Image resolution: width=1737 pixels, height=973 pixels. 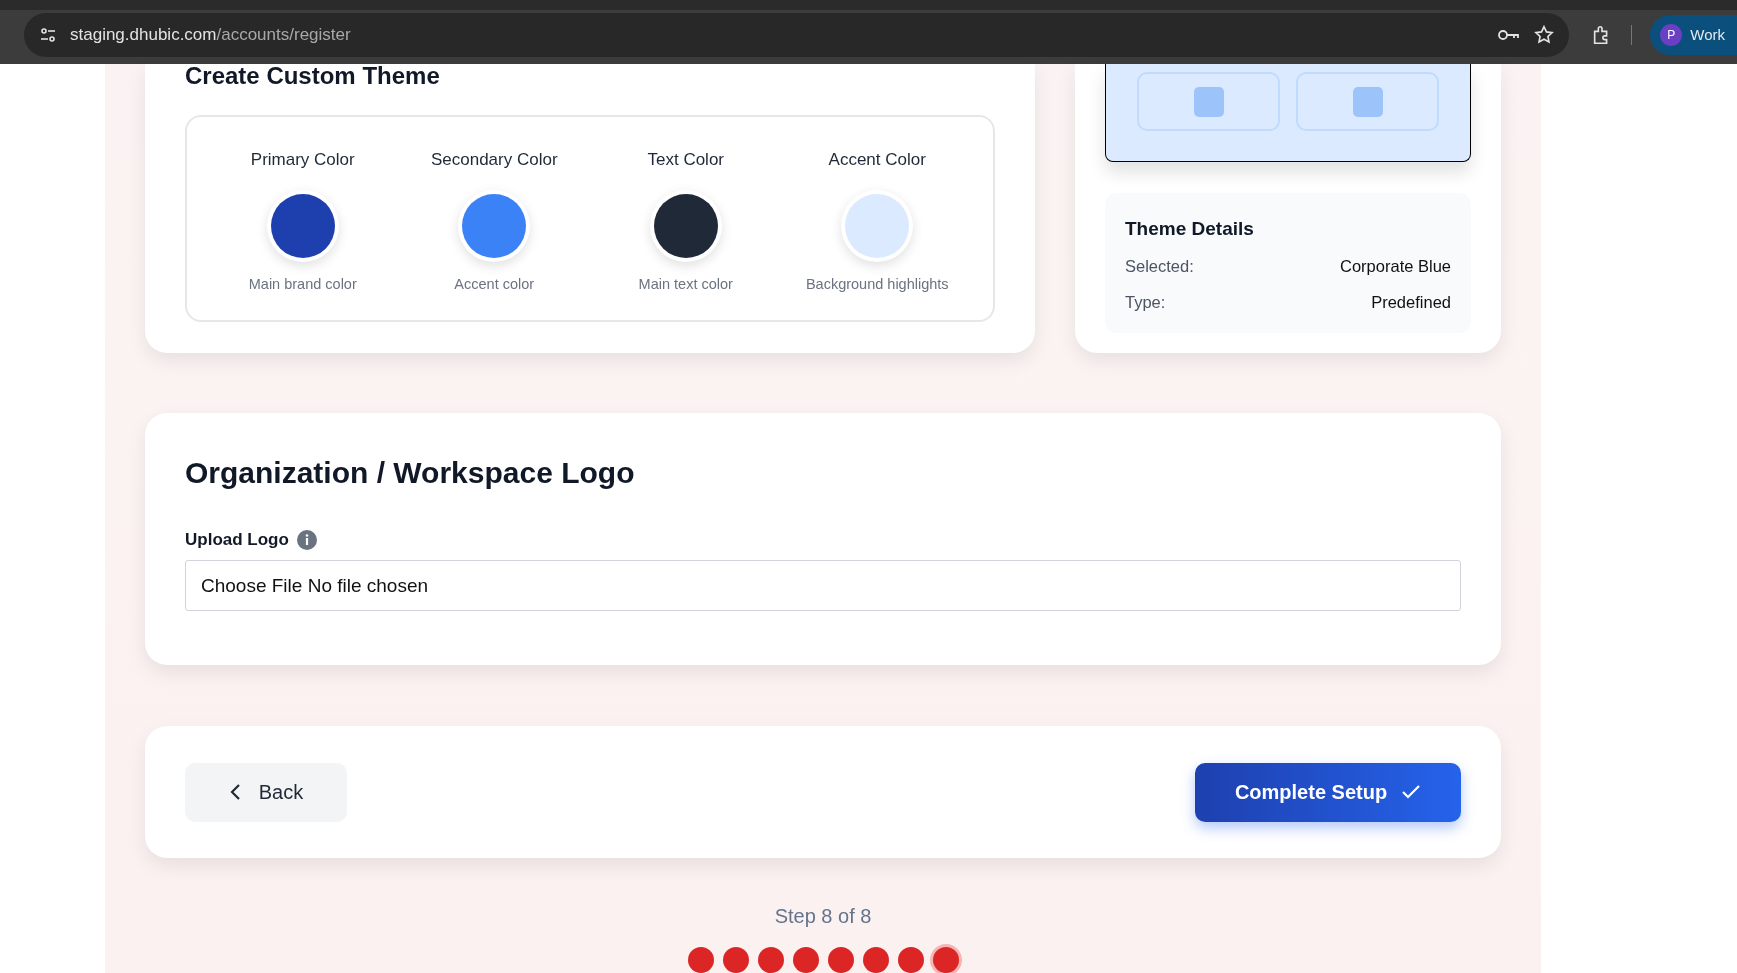 I want to click on address-bar: staging.dhubic.com/accounts/register, so click(x=797, y=35).